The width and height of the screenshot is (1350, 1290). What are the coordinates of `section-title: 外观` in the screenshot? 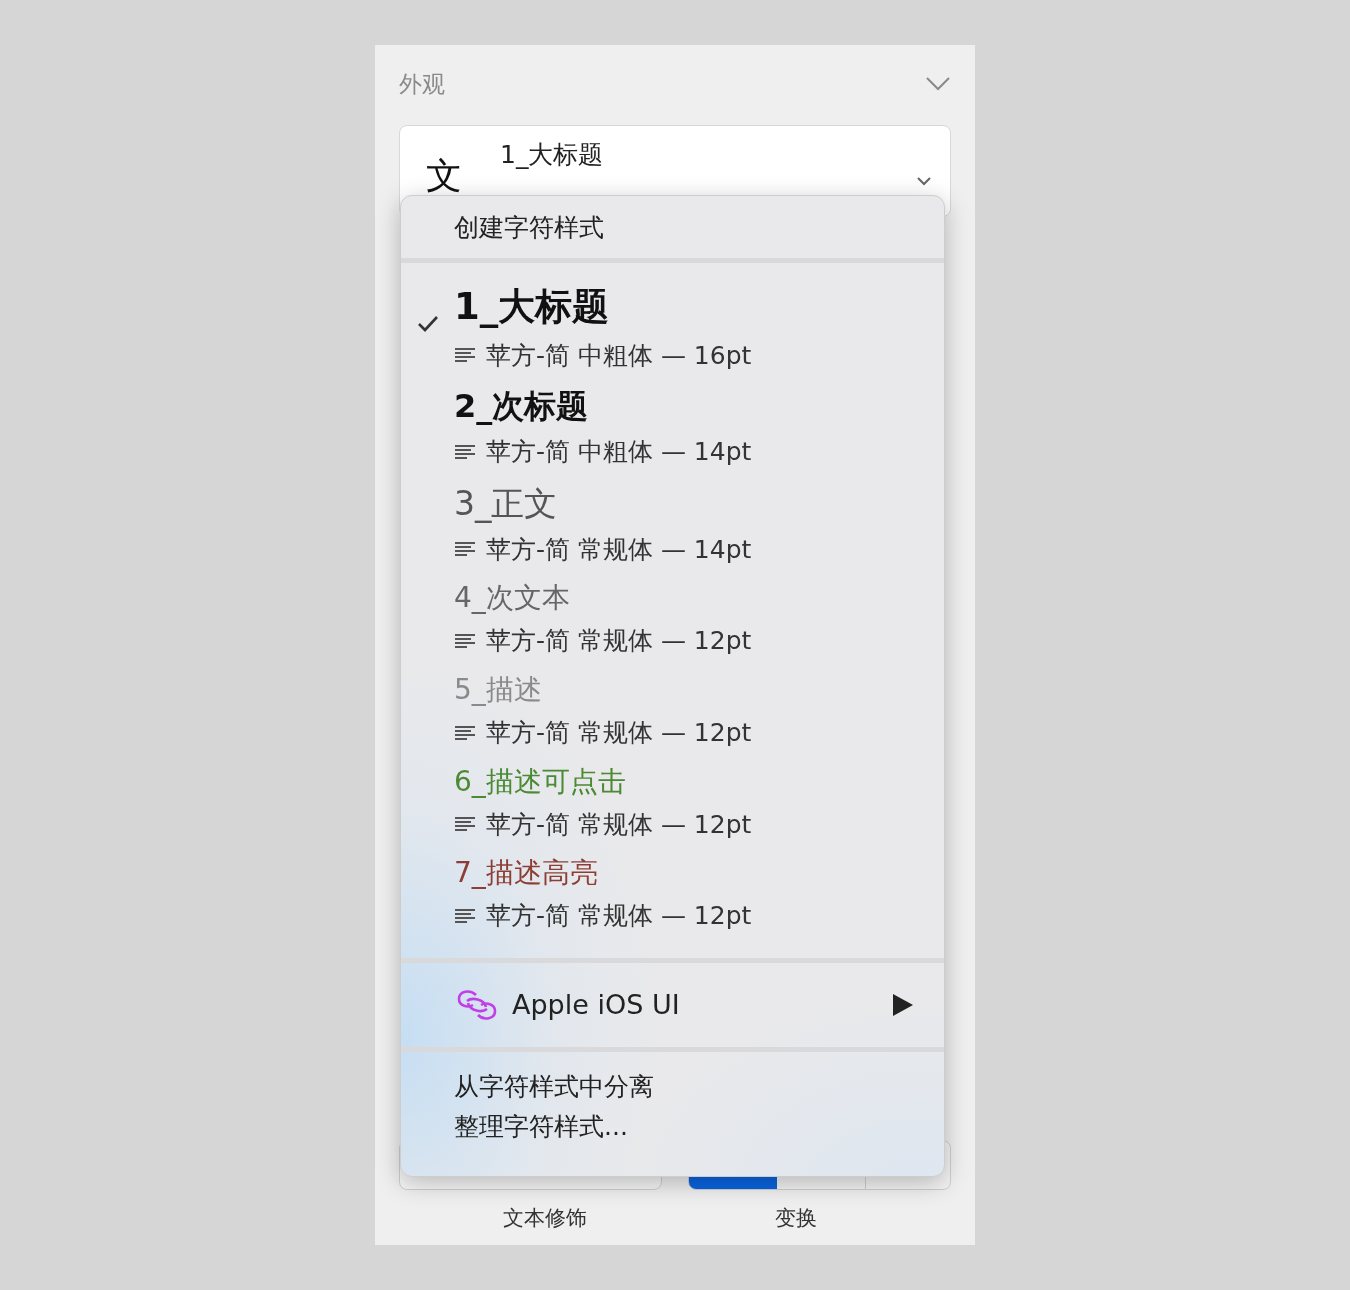 It's located at (422, 84).